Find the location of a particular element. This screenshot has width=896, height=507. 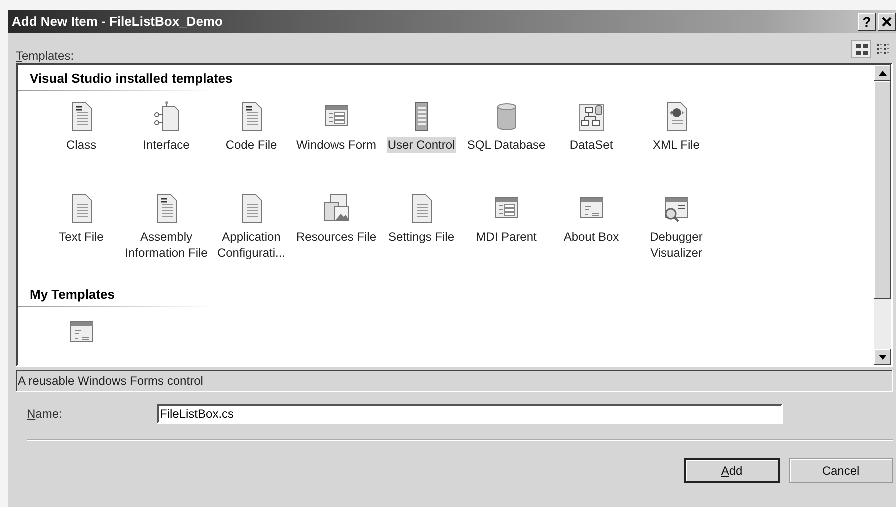

template-label: Resources File is located at coordinates (336, 237).